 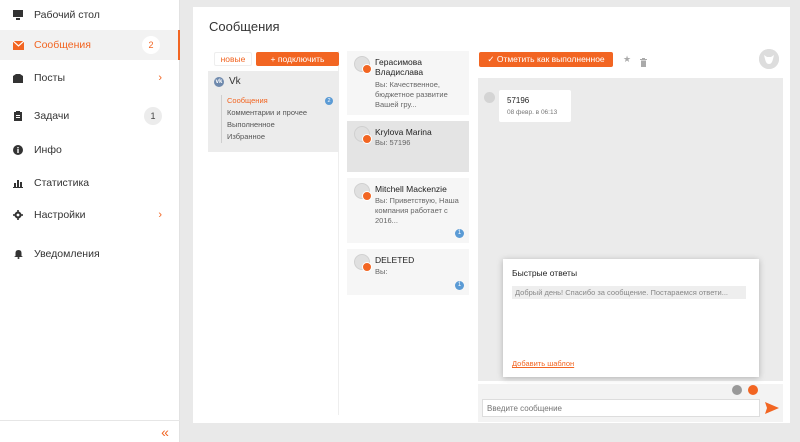 I want to click on folder-tabs: новые + подключить, so click(x=273, y=59).